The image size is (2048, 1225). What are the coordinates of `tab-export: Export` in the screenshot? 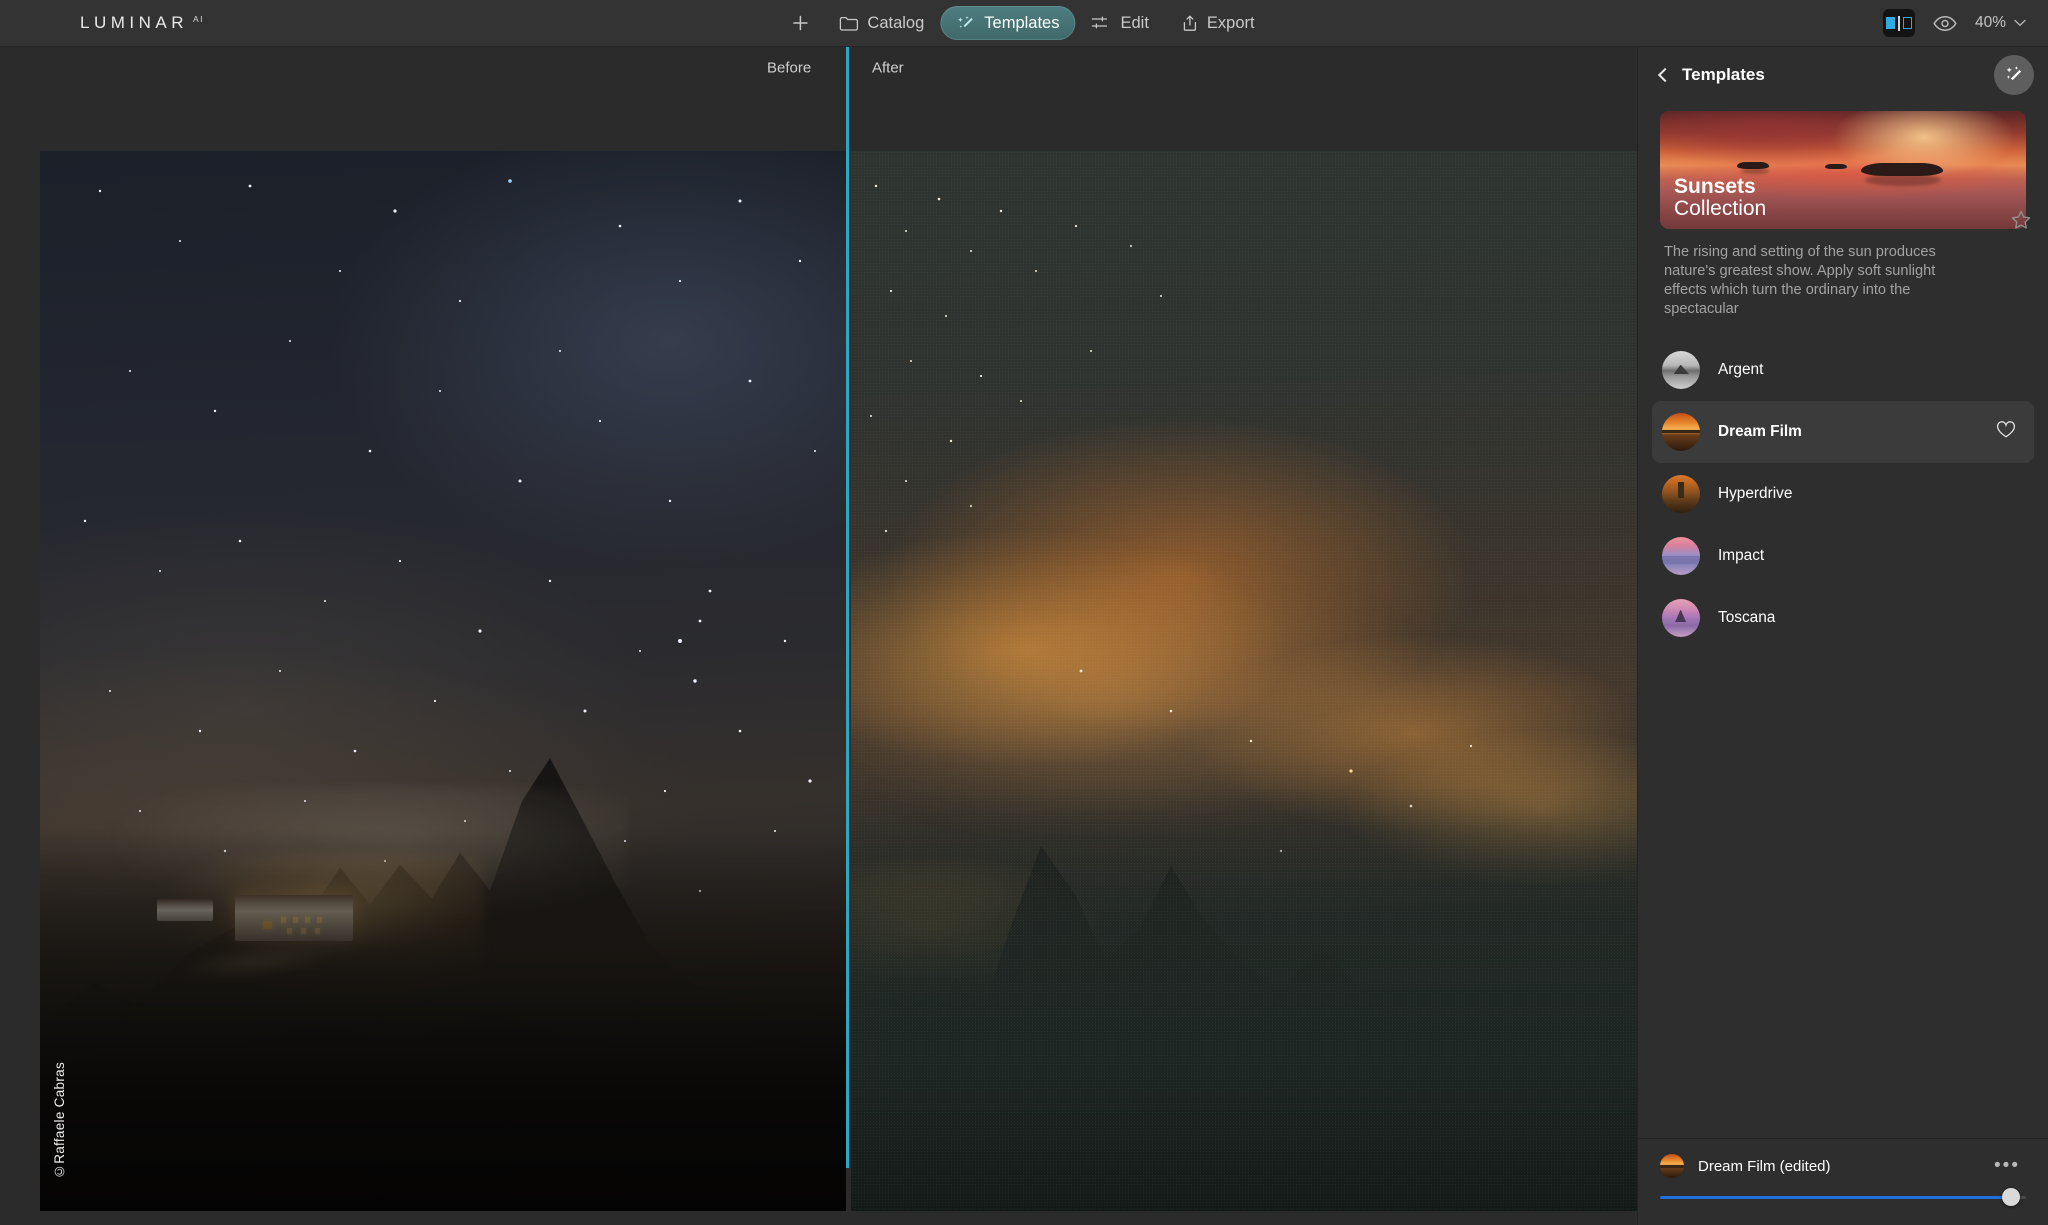 It's located at (1218, 23).